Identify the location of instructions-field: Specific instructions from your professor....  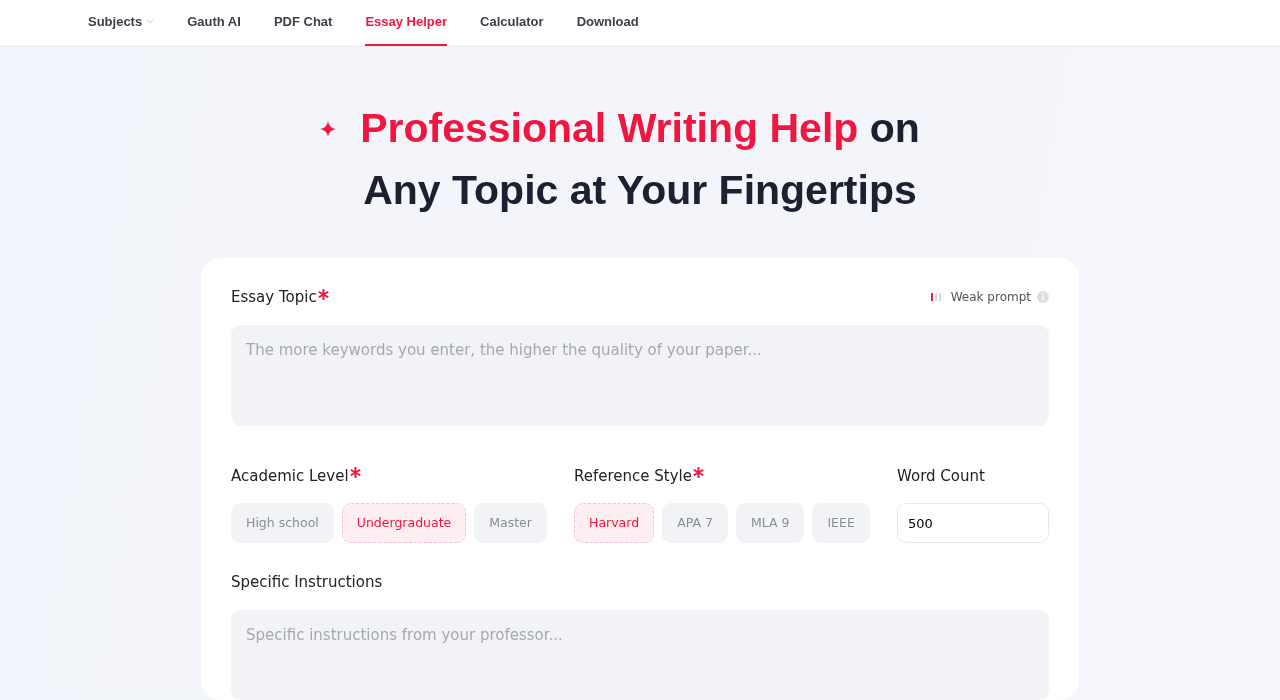
(640, 654).